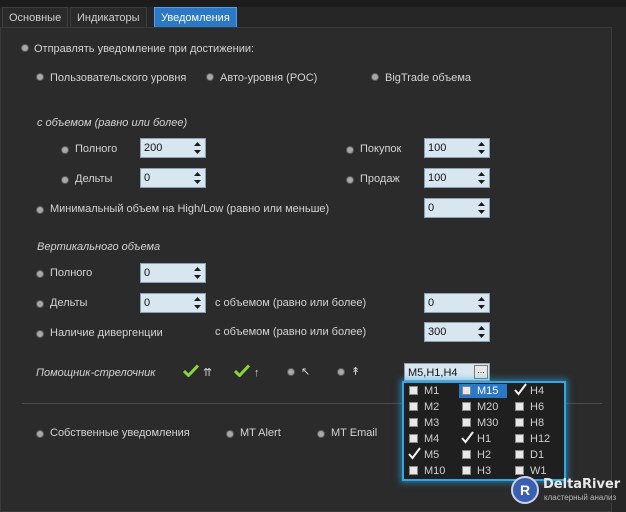  Describe the element at coordinates (40, 210) in the screenshot. I see `minvol-radio` at that location.